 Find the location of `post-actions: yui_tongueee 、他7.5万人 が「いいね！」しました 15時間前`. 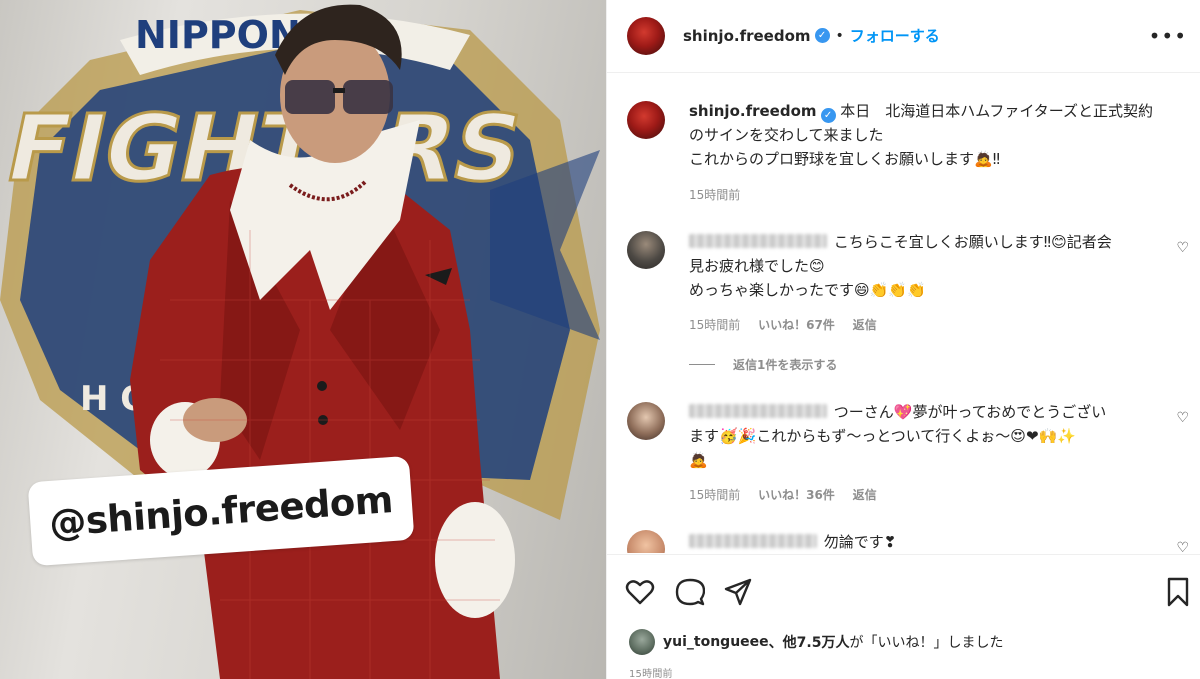

post-actions: yui_tongueee 、他7.5万人 が「いいね！」しました 15時間前 is located at coordinates (903, 616).